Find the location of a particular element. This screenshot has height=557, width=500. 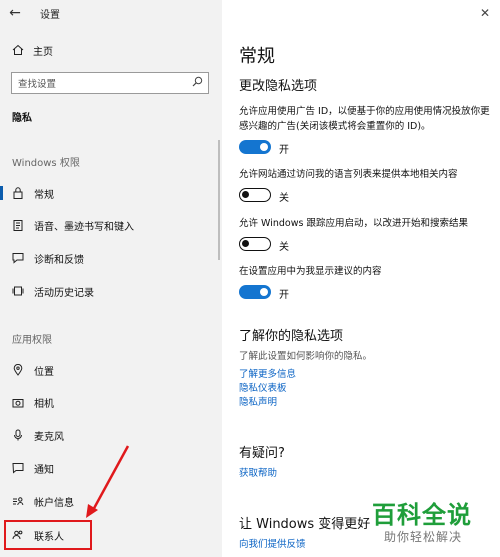

section-title-privacy: 隐私 is located at coordinates (22, 118).